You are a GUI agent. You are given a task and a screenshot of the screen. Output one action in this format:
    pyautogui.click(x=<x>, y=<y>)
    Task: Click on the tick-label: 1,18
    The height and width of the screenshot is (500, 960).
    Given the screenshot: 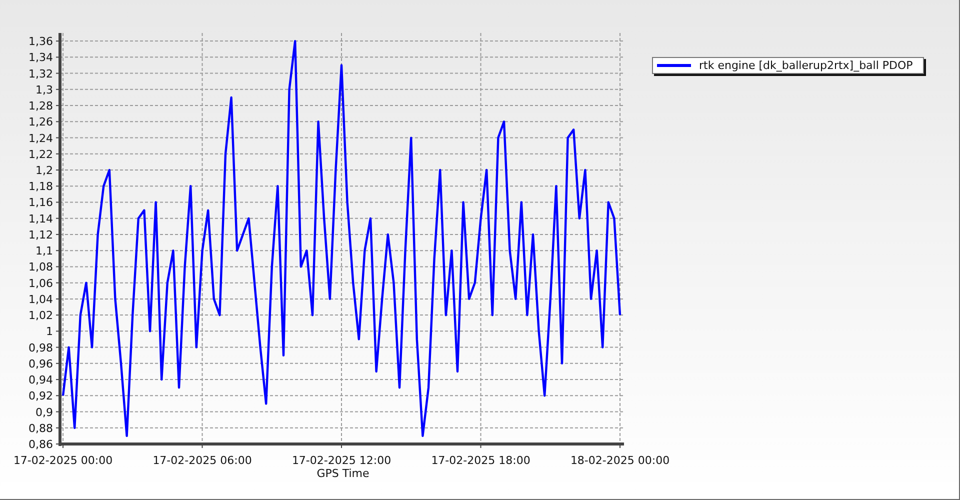 What is the action you would take?
    pyautogui.click(x=40, y=187)
    